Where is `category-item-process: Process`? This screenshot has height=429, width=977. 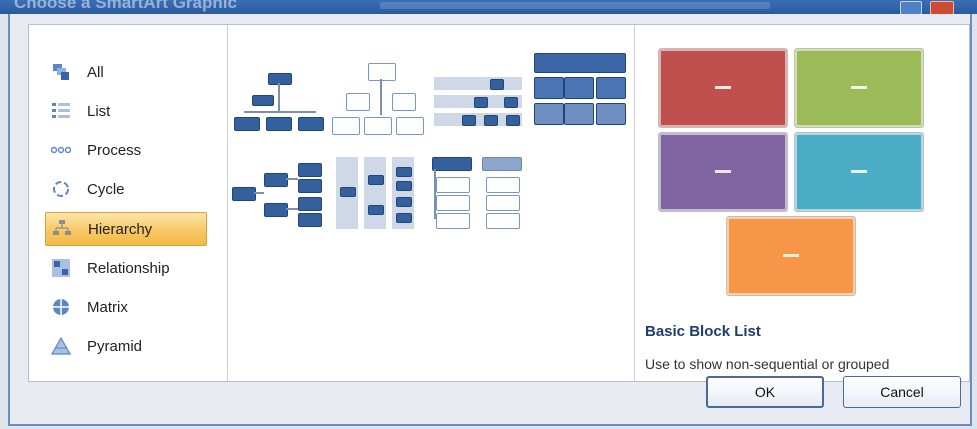
category-item-process: Process is located at coordinates (125, 150).